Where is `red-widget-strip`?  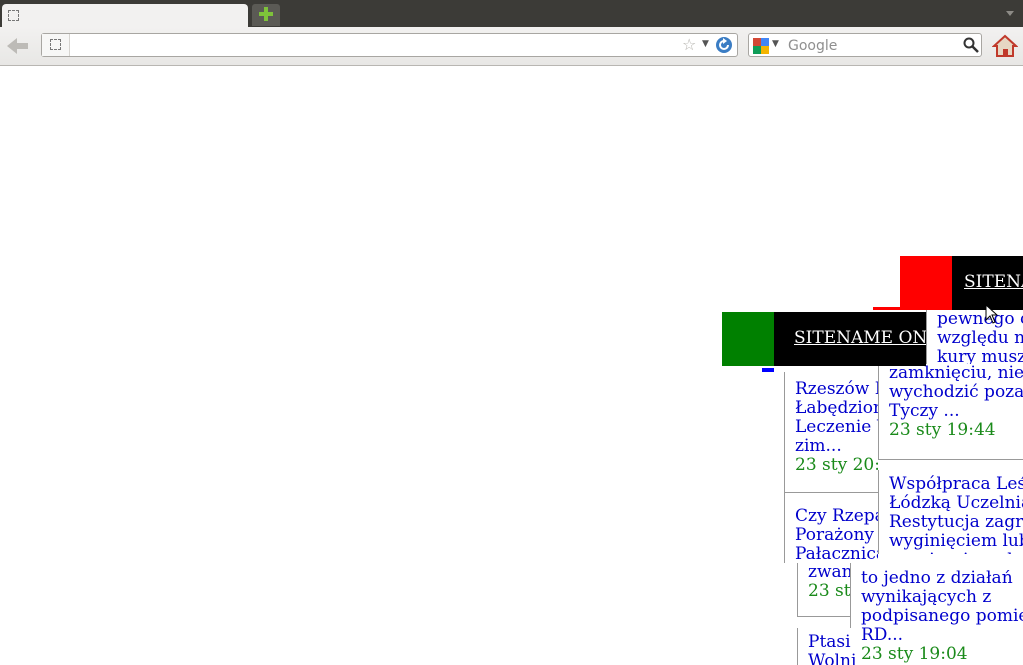 red-widget-strip is located at coordinates (887, 308).